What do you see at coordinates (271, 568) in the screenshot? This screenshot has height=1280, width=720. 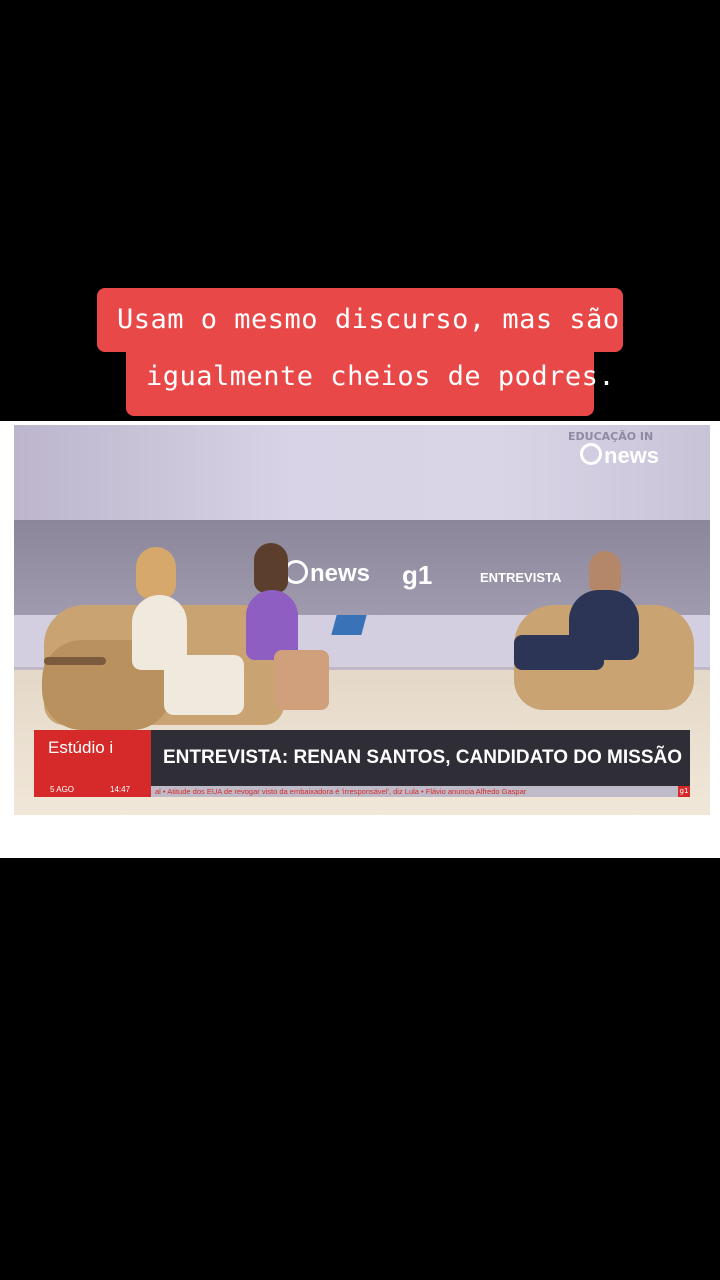 I see `presenter-2-head` at bounding box center [271, 568].